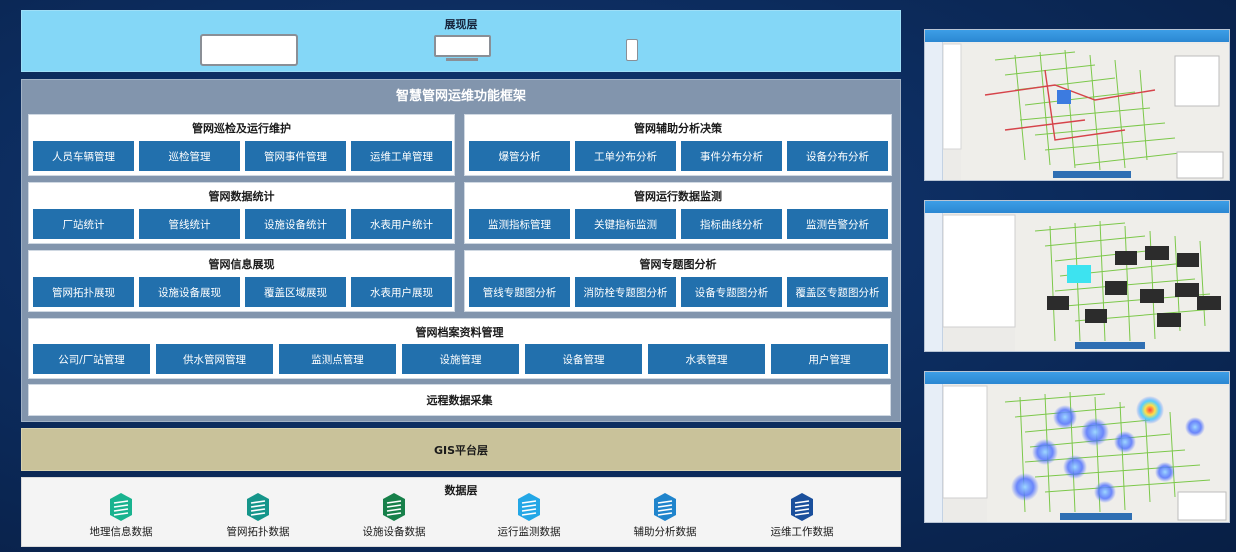  I want to click on data-item-label: 运维工作数据, so click(802, 532).